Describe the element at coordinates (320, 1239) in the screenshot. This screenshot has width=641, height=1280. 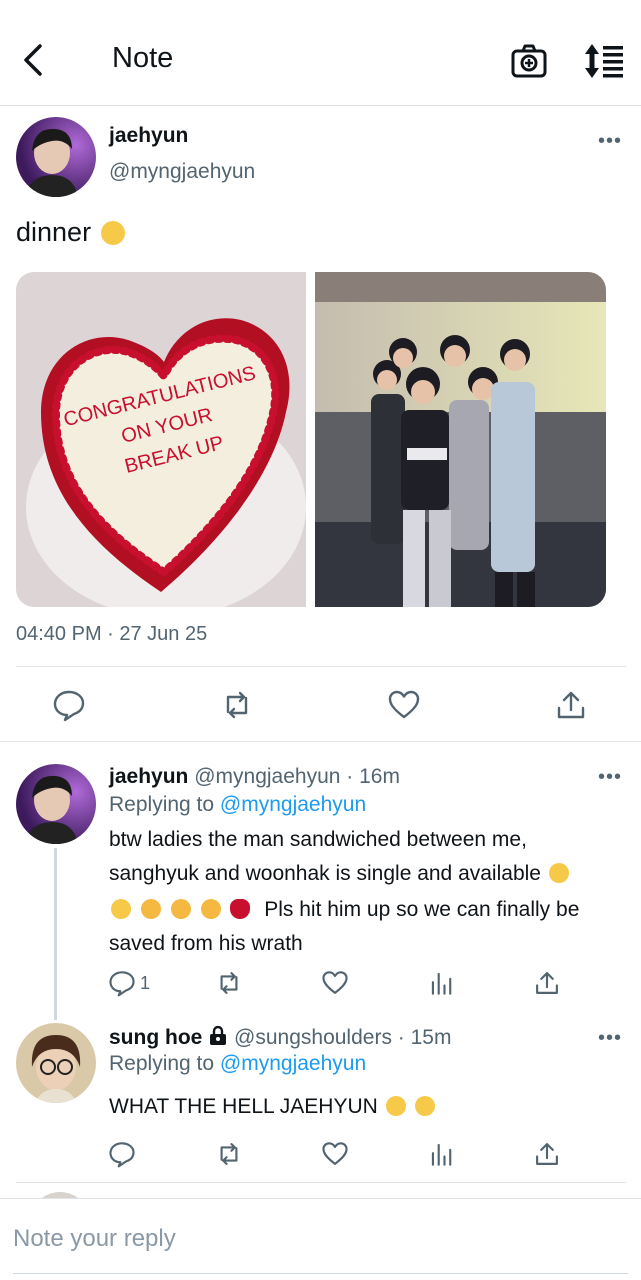
I see `reply-composer: Note your reply` at that location.